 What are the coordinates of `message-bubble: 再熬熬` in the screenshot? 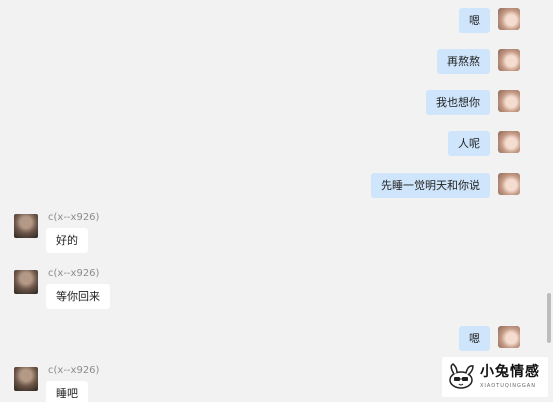 It's located at (463, 61).